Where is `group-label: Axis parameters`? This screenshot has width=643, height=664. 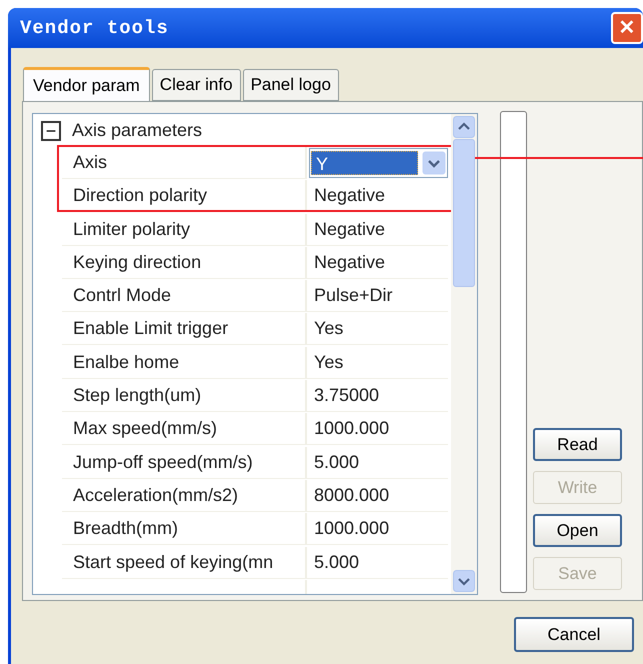
group-label: Axis parameters is located at coordinates (137, 130).